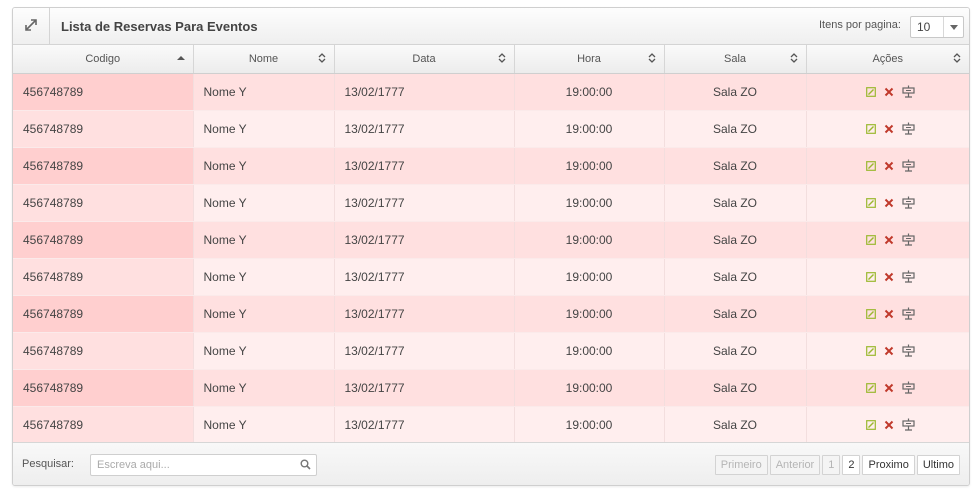  I want to click on expand-icon, so click(31, 26).